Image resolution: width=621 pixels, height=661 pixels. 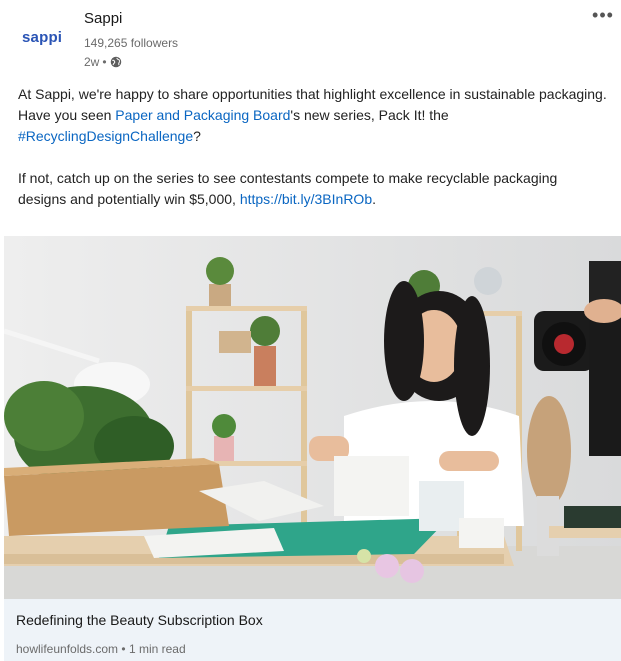 I want to click on post-meta: 2w •, so click(x=103, y=62).